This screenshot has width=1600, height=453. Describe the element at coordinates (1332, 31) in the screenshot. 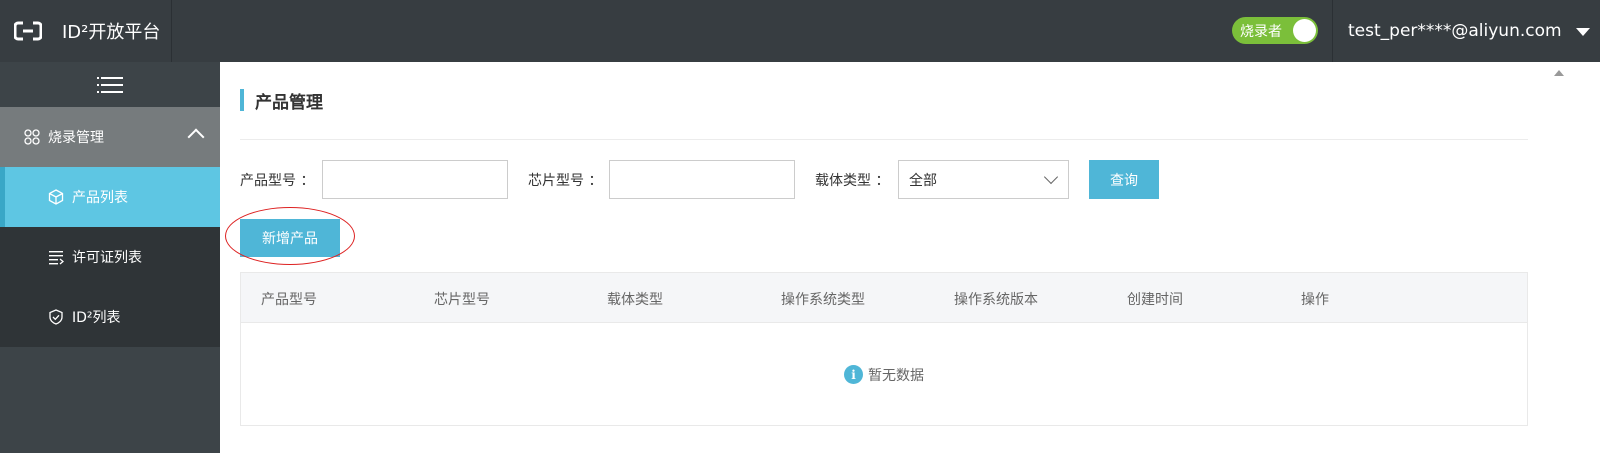

I see `header-divider` at that location.